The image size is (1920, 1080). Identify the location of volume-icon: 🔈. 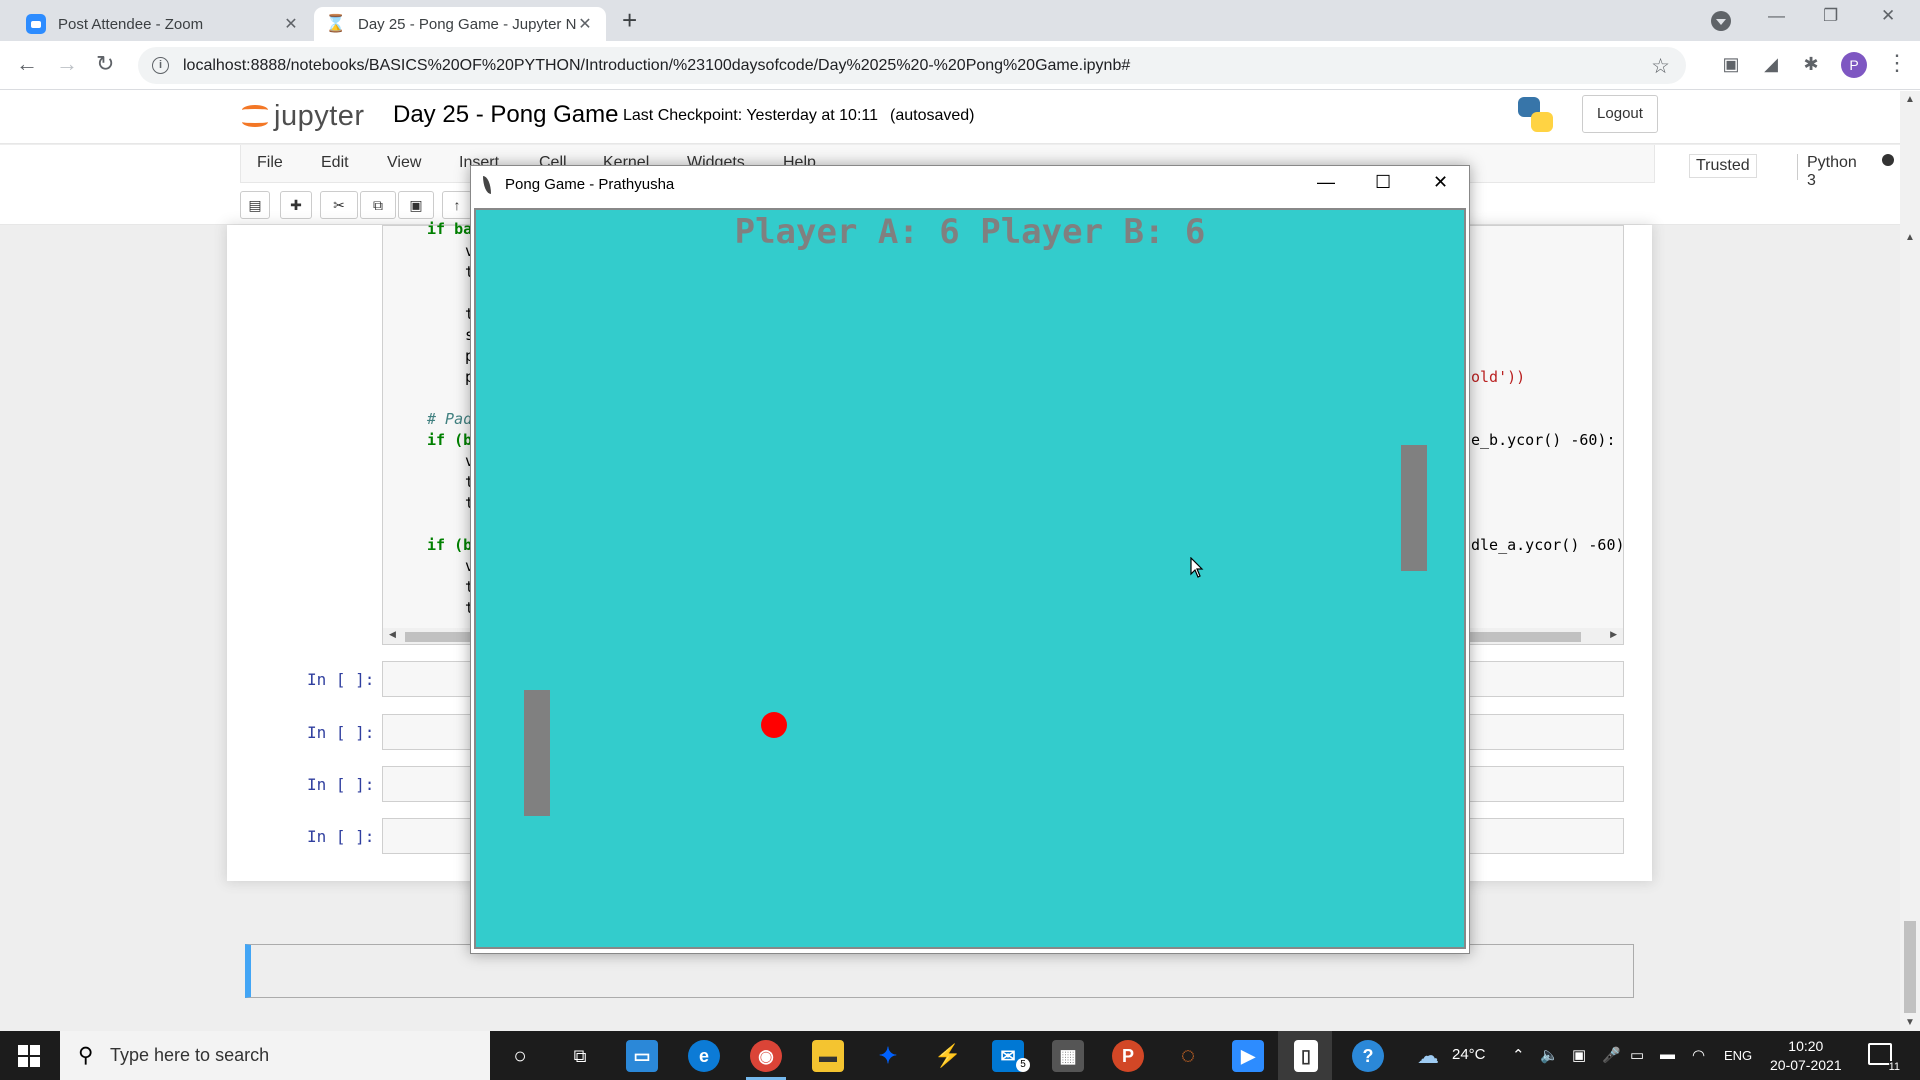
(1549, 1055).